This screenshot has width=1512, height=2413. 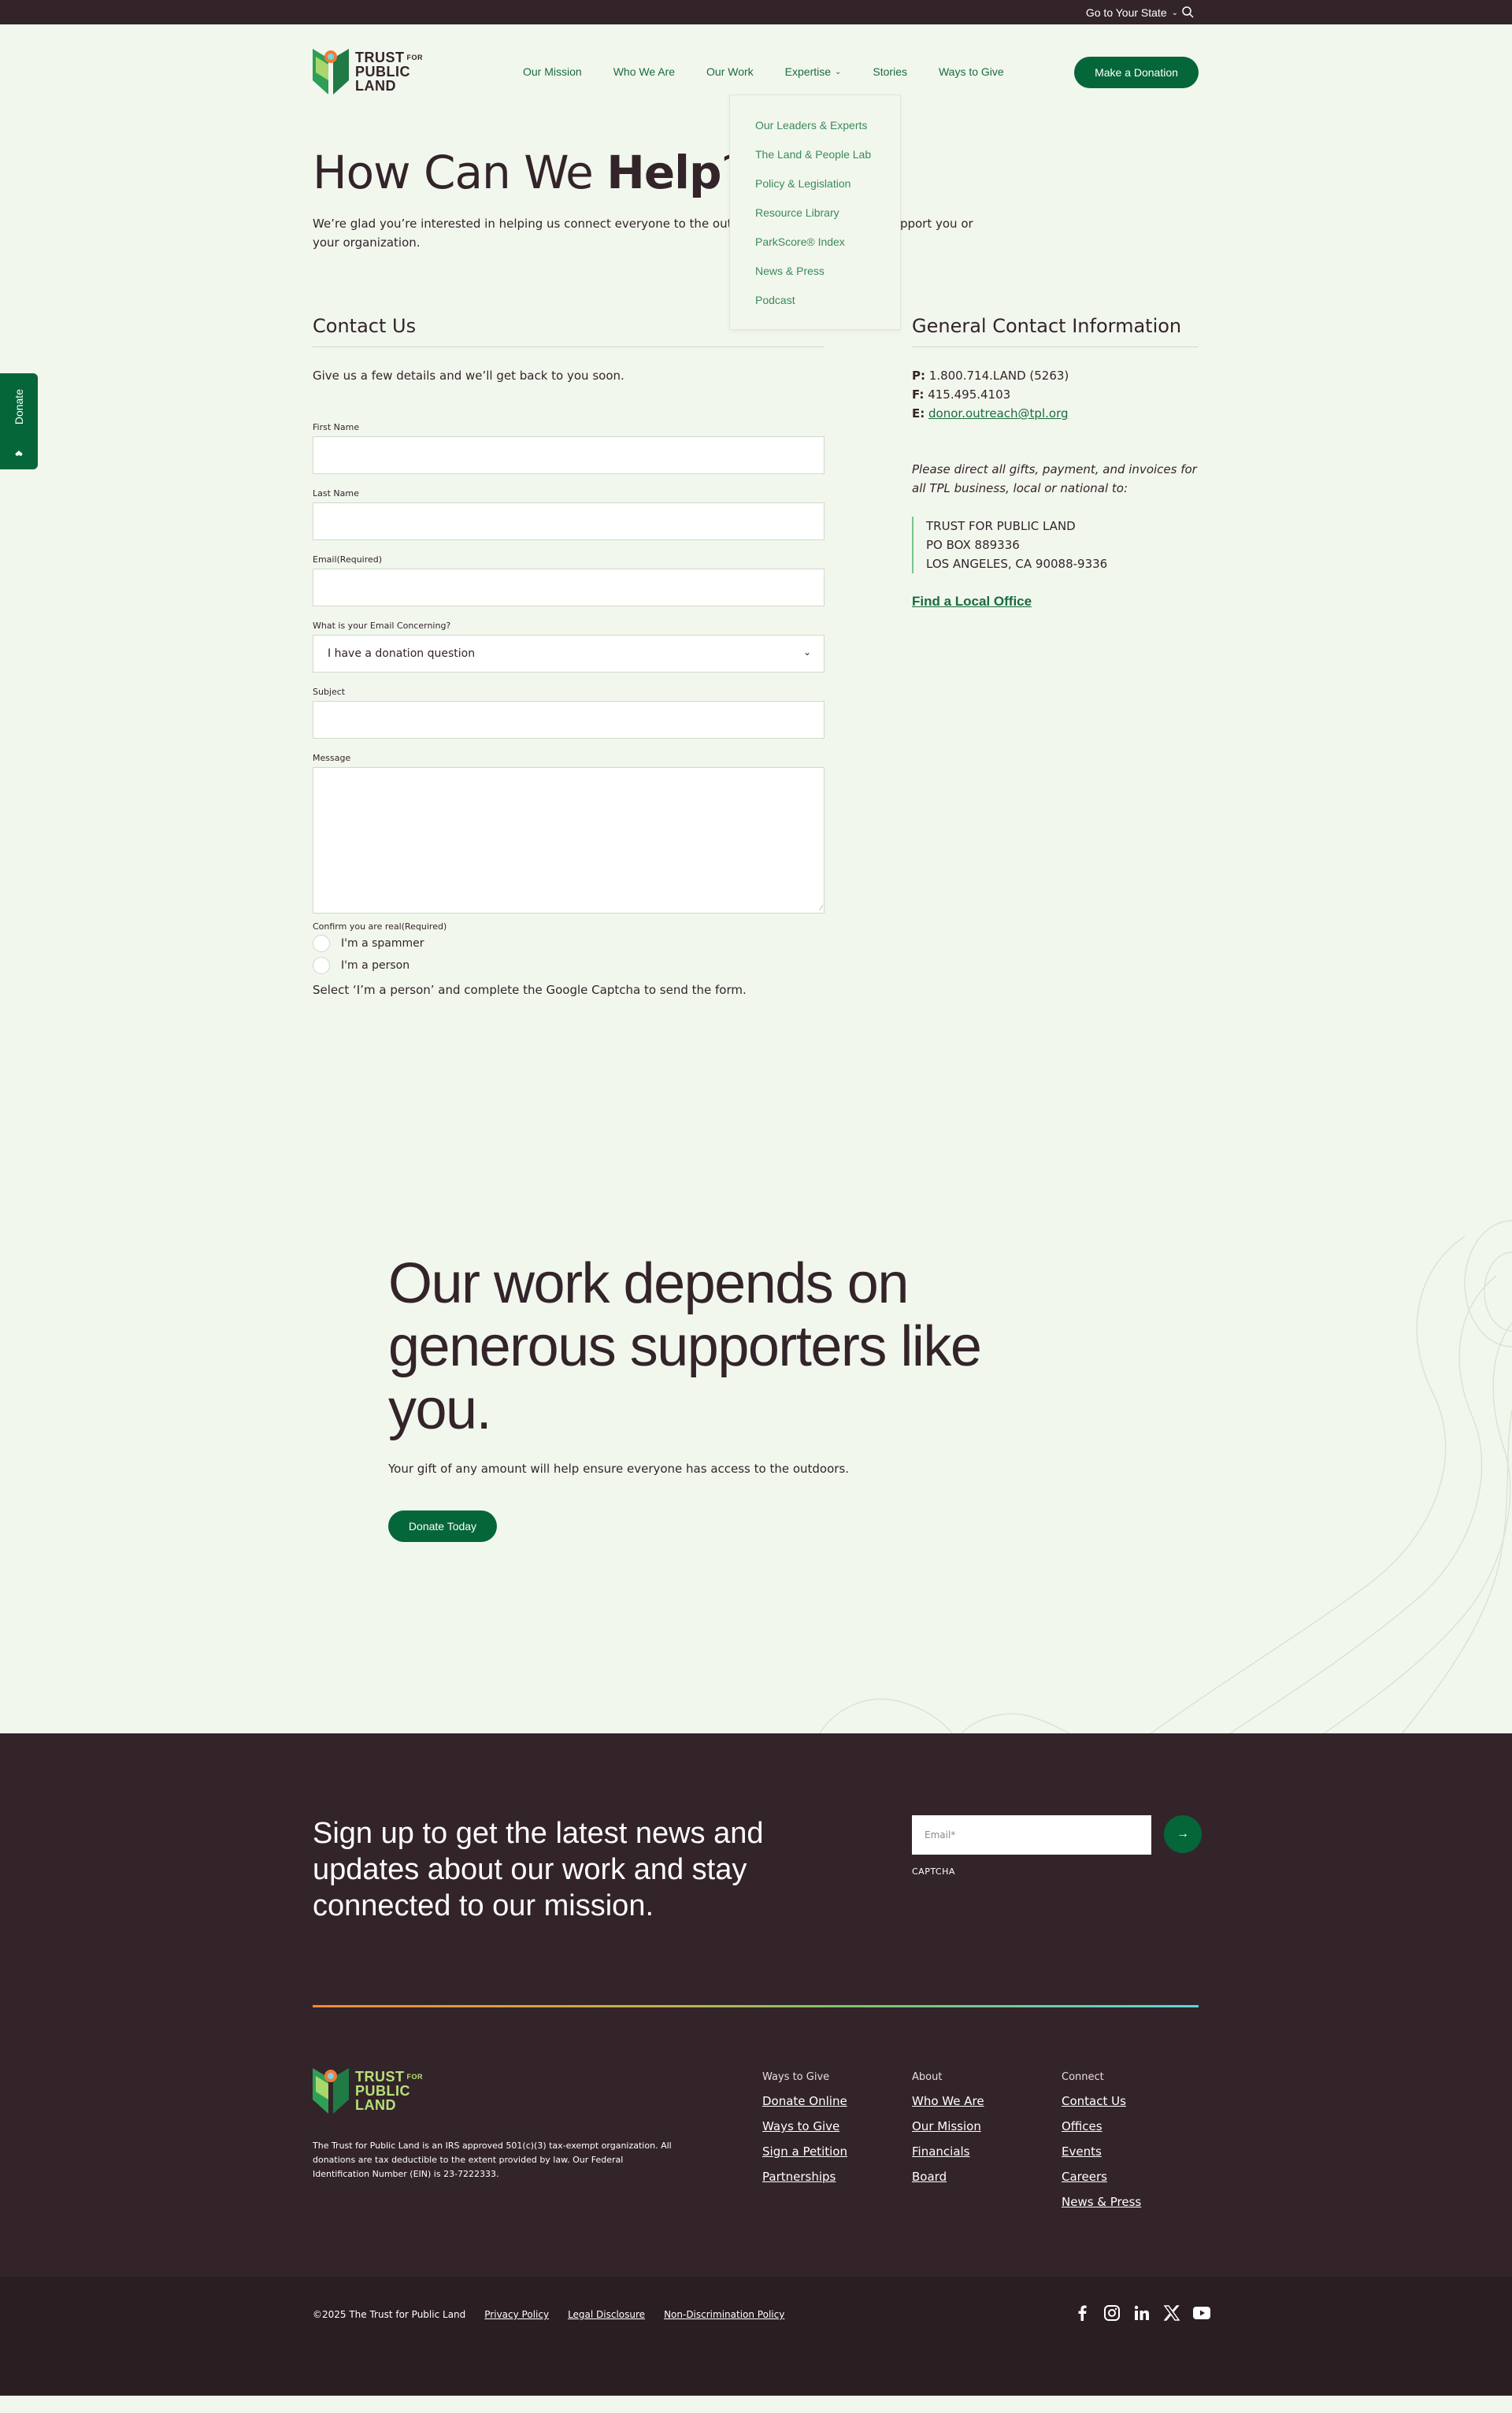 I want to click on newsletter-submit-button: →, so click(x=1183, y=1834).